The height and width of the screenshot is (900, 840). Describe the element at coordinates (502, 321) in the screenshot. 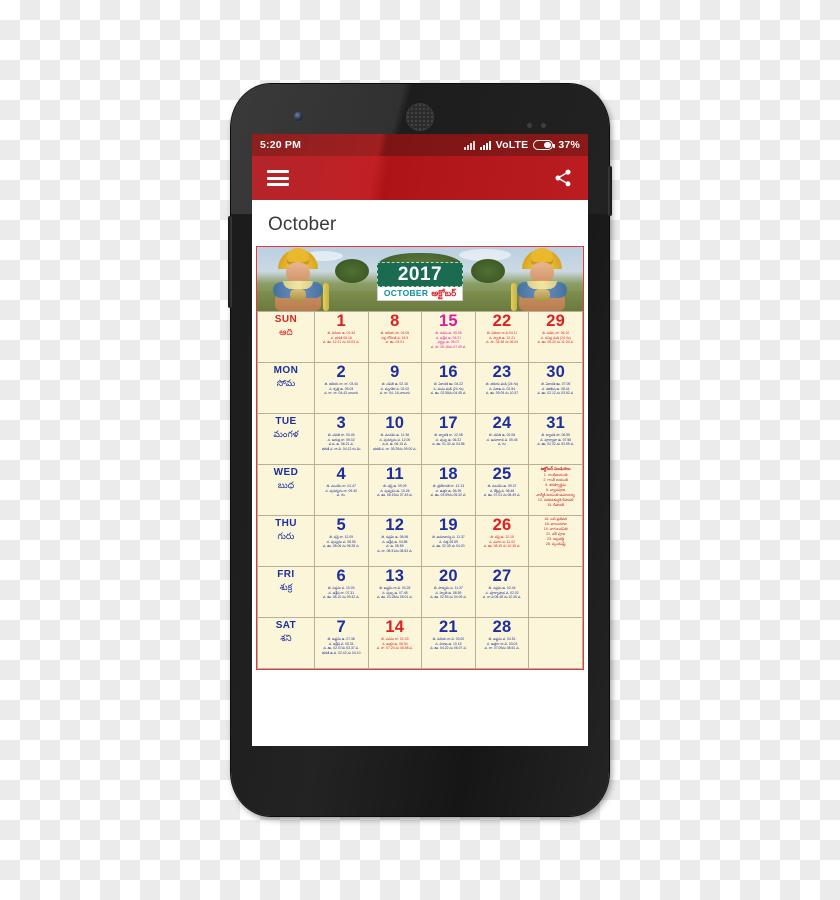

I see `day-number: 22` at that location.